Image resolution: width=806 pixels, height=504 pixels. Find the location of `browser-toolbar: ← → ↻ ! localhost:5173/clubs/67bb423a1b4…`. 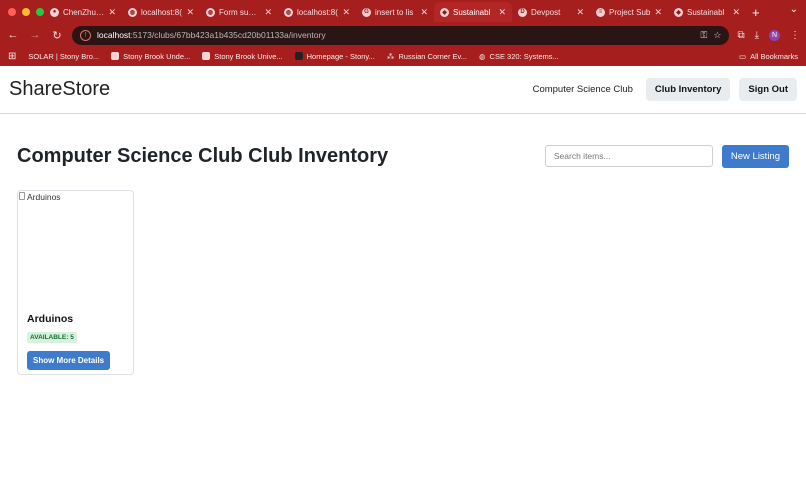

browser-toolbar: ← → ↻ ! localhost:5173/clubs/67bb423a1b4… is located at coordinates (403, 35).